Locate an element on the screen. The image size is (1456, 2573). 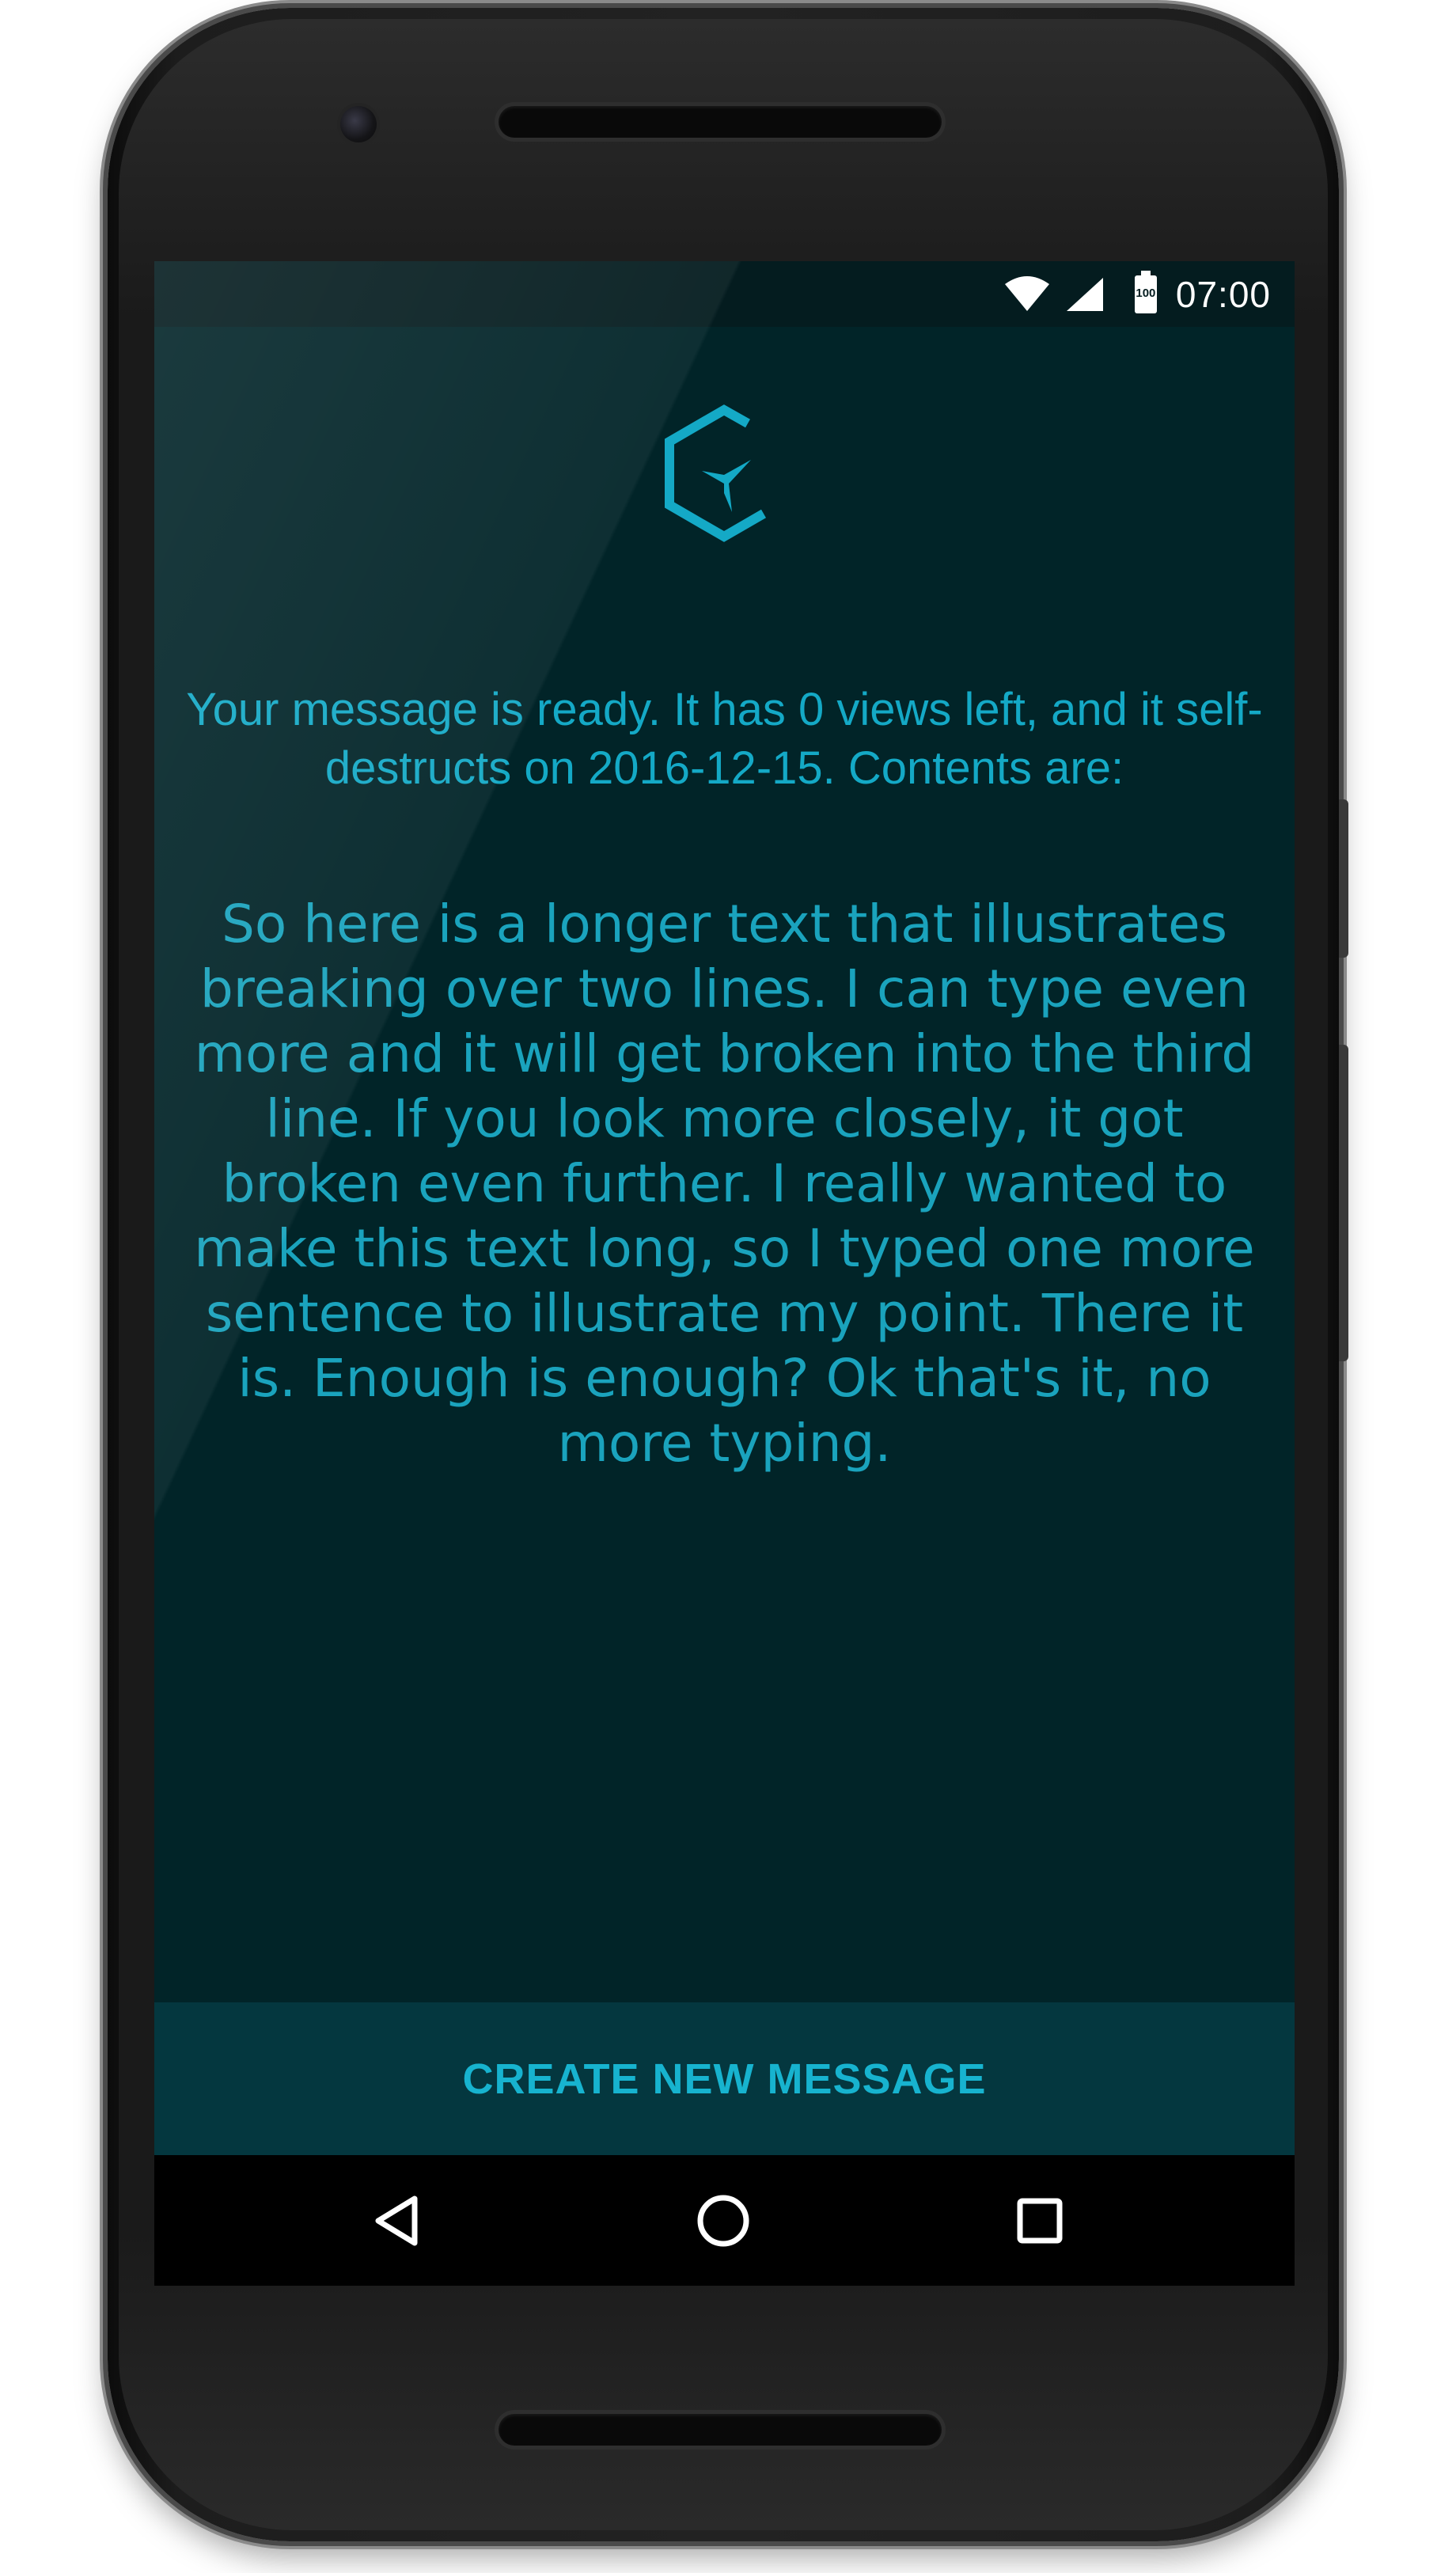
back-icon is located at coordinates (396, 2220).